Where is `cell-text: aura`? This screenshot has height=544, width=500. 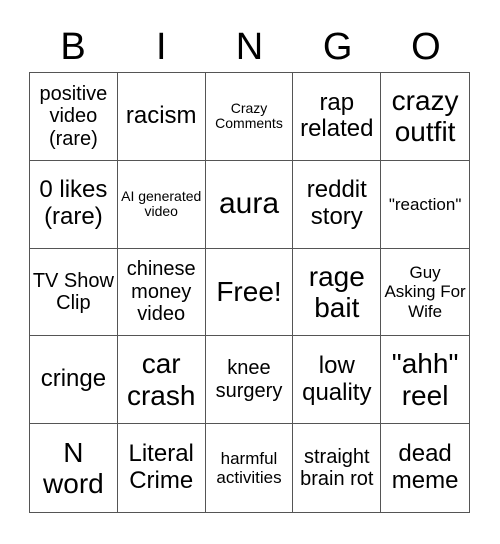 cell-text: aura is located at coordinates (249, 204).